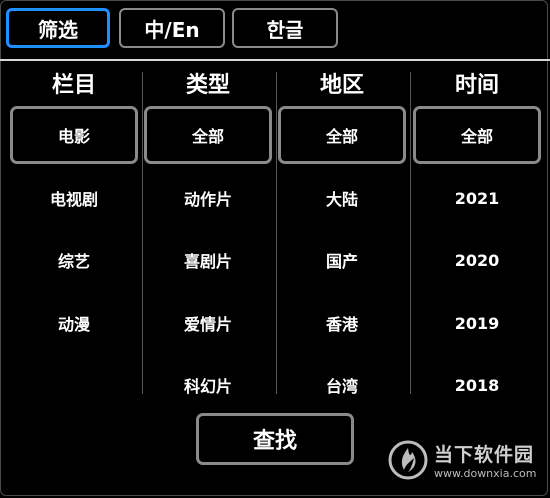 The width and height of the screenshot is (550, 498). Describe the element at coordinates (208, 198) in the screenshot. I see `genre-option-action: 动作片` at that location.